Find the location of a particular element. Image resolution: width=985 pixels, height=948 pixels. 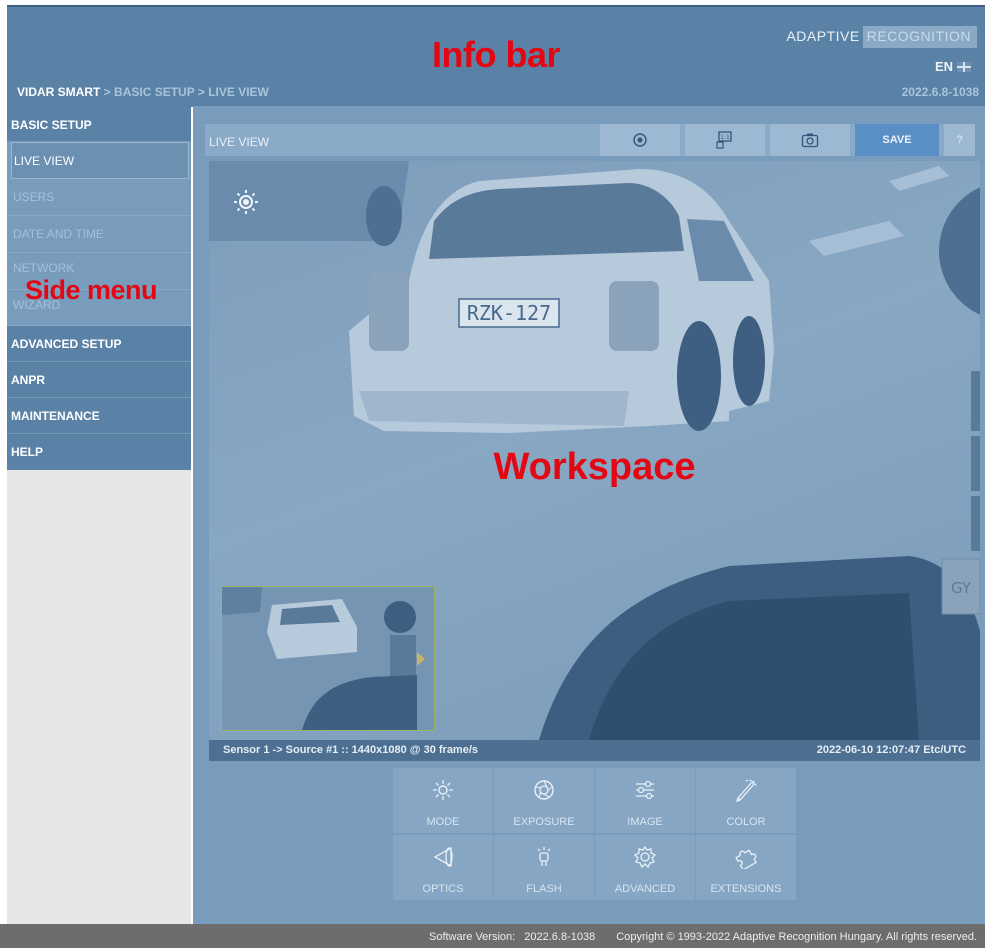

record-button is located at coordinates (640, 140).